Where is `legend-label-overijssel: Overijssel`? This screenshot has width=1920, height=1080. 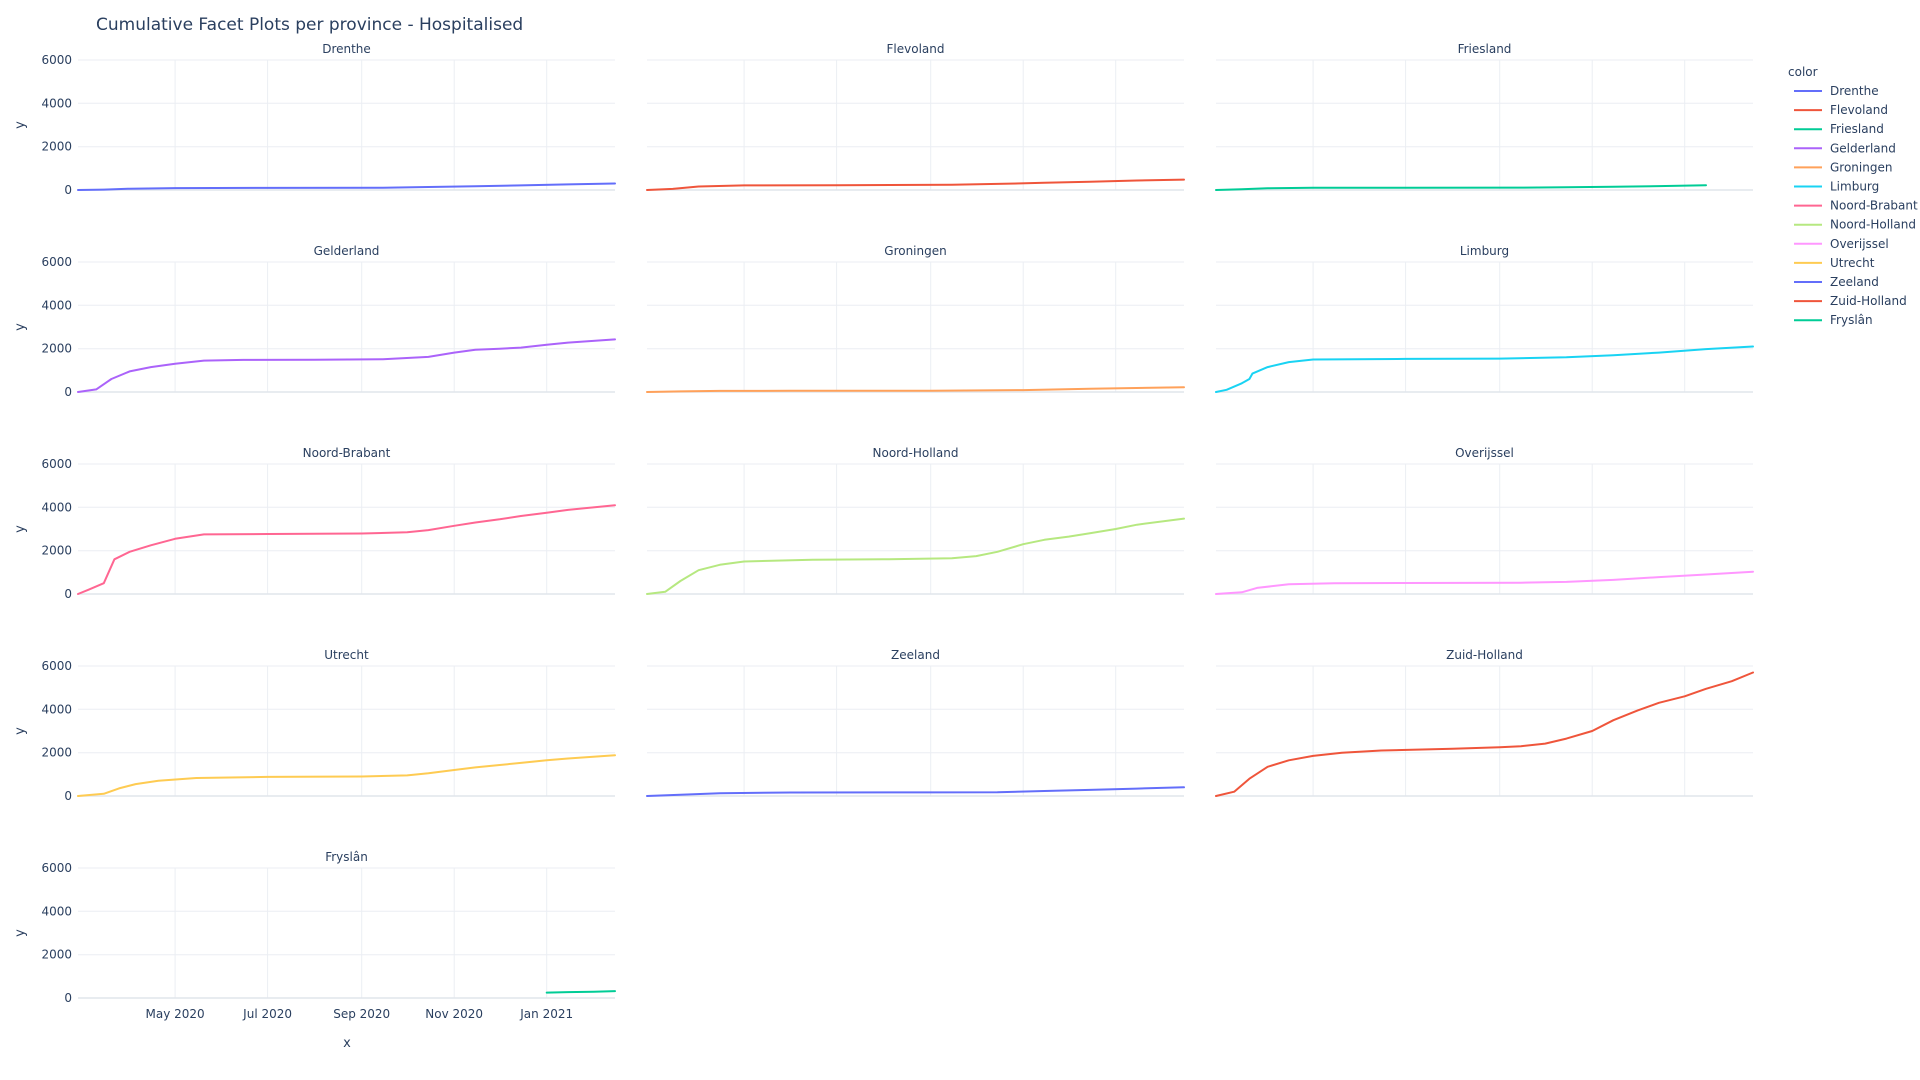 legend-label-overijssel: Overijssel is located at coordinates (1859, 244).